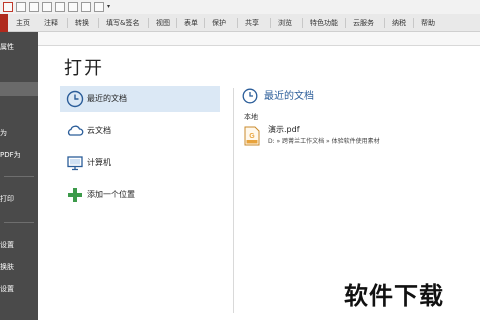  I want to click on tab-comment: 注释, so click(51, 23).